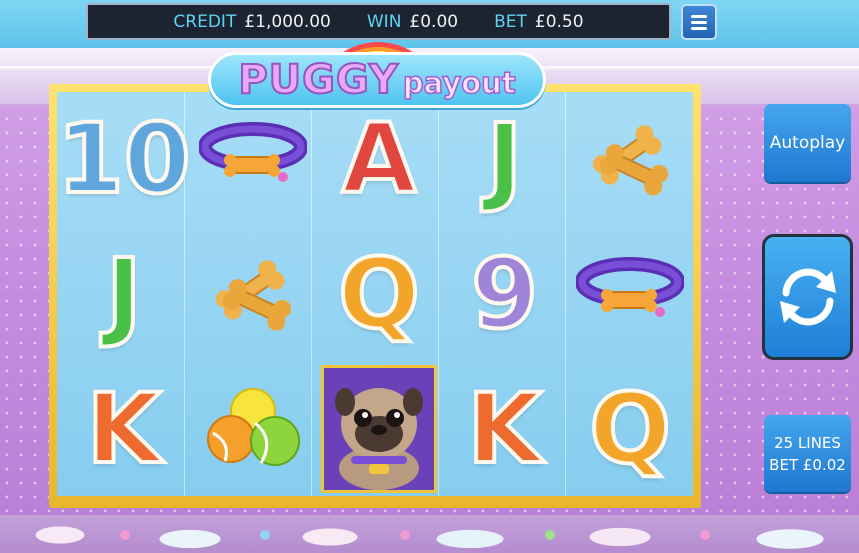 The width and height of the screenshot is (859, 553). Describe the element at coordinates (559, 21) in the screenshot. I see `bet-value: £0.50` at that location.